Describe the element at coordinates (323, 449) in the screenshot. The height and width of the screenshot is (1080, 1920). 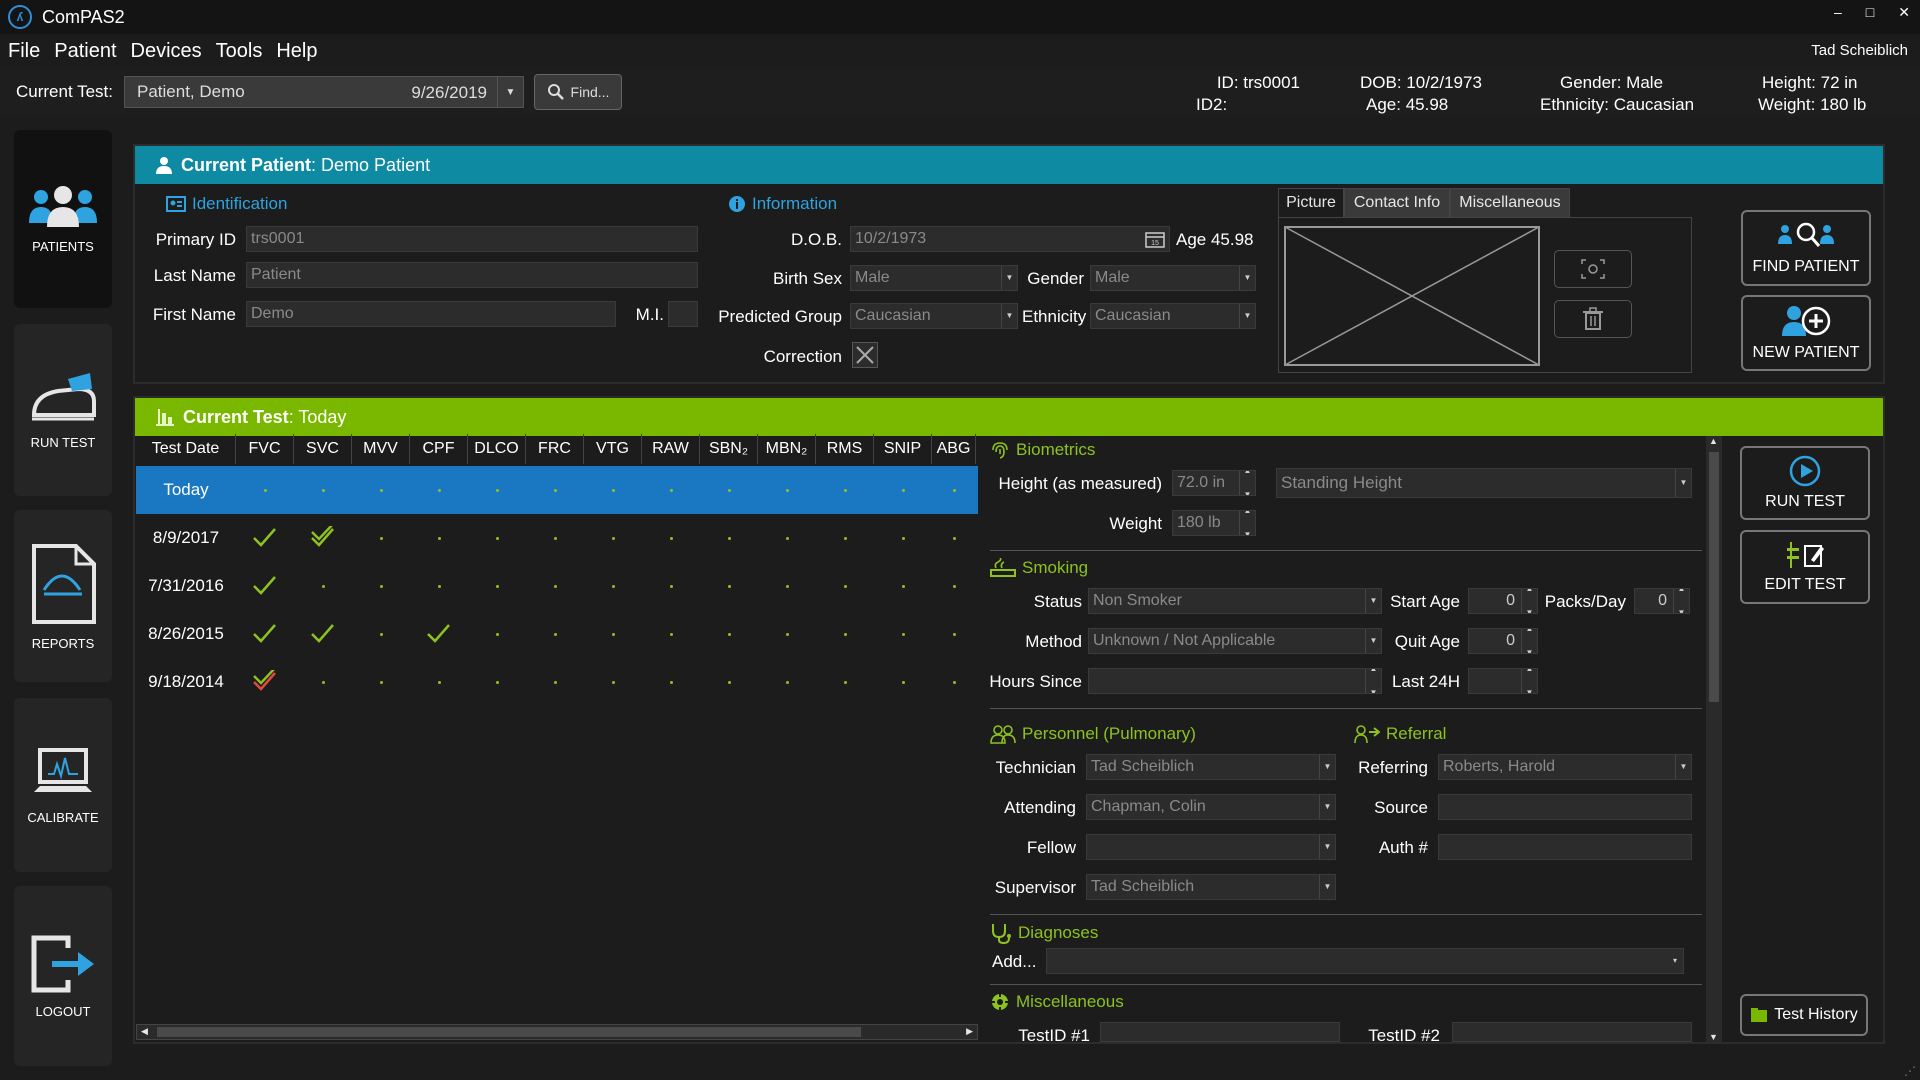
I see `column-header: SVC` at that location.